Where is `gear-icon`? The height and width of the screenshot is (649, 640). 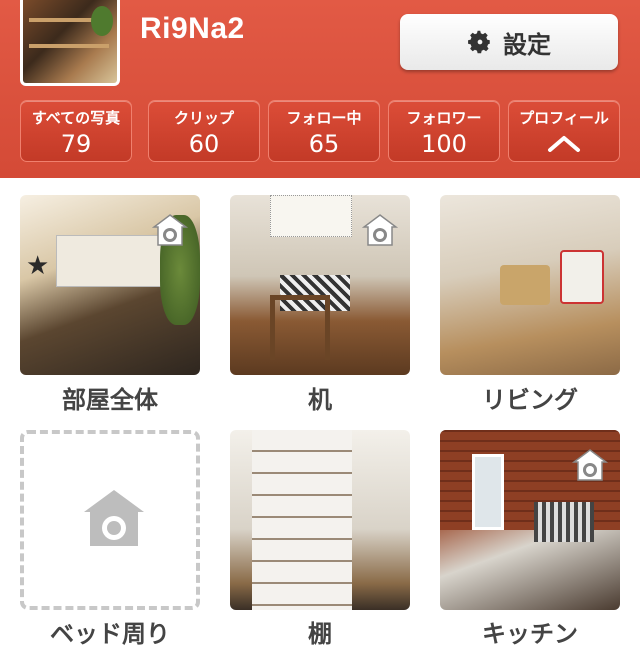
gear-icon is located at coordinates (479, 42).